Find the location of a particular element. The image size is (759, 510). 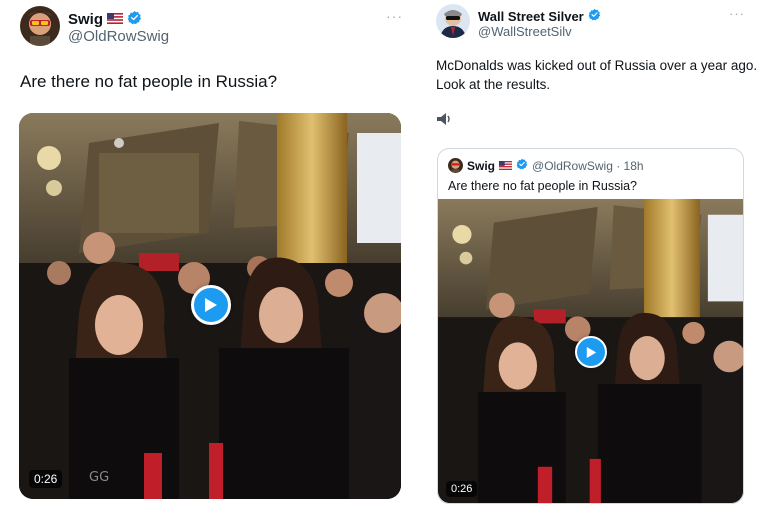

quoted-handle-time: @OldRowSwig · 18h is located at coordinates (588, 166).